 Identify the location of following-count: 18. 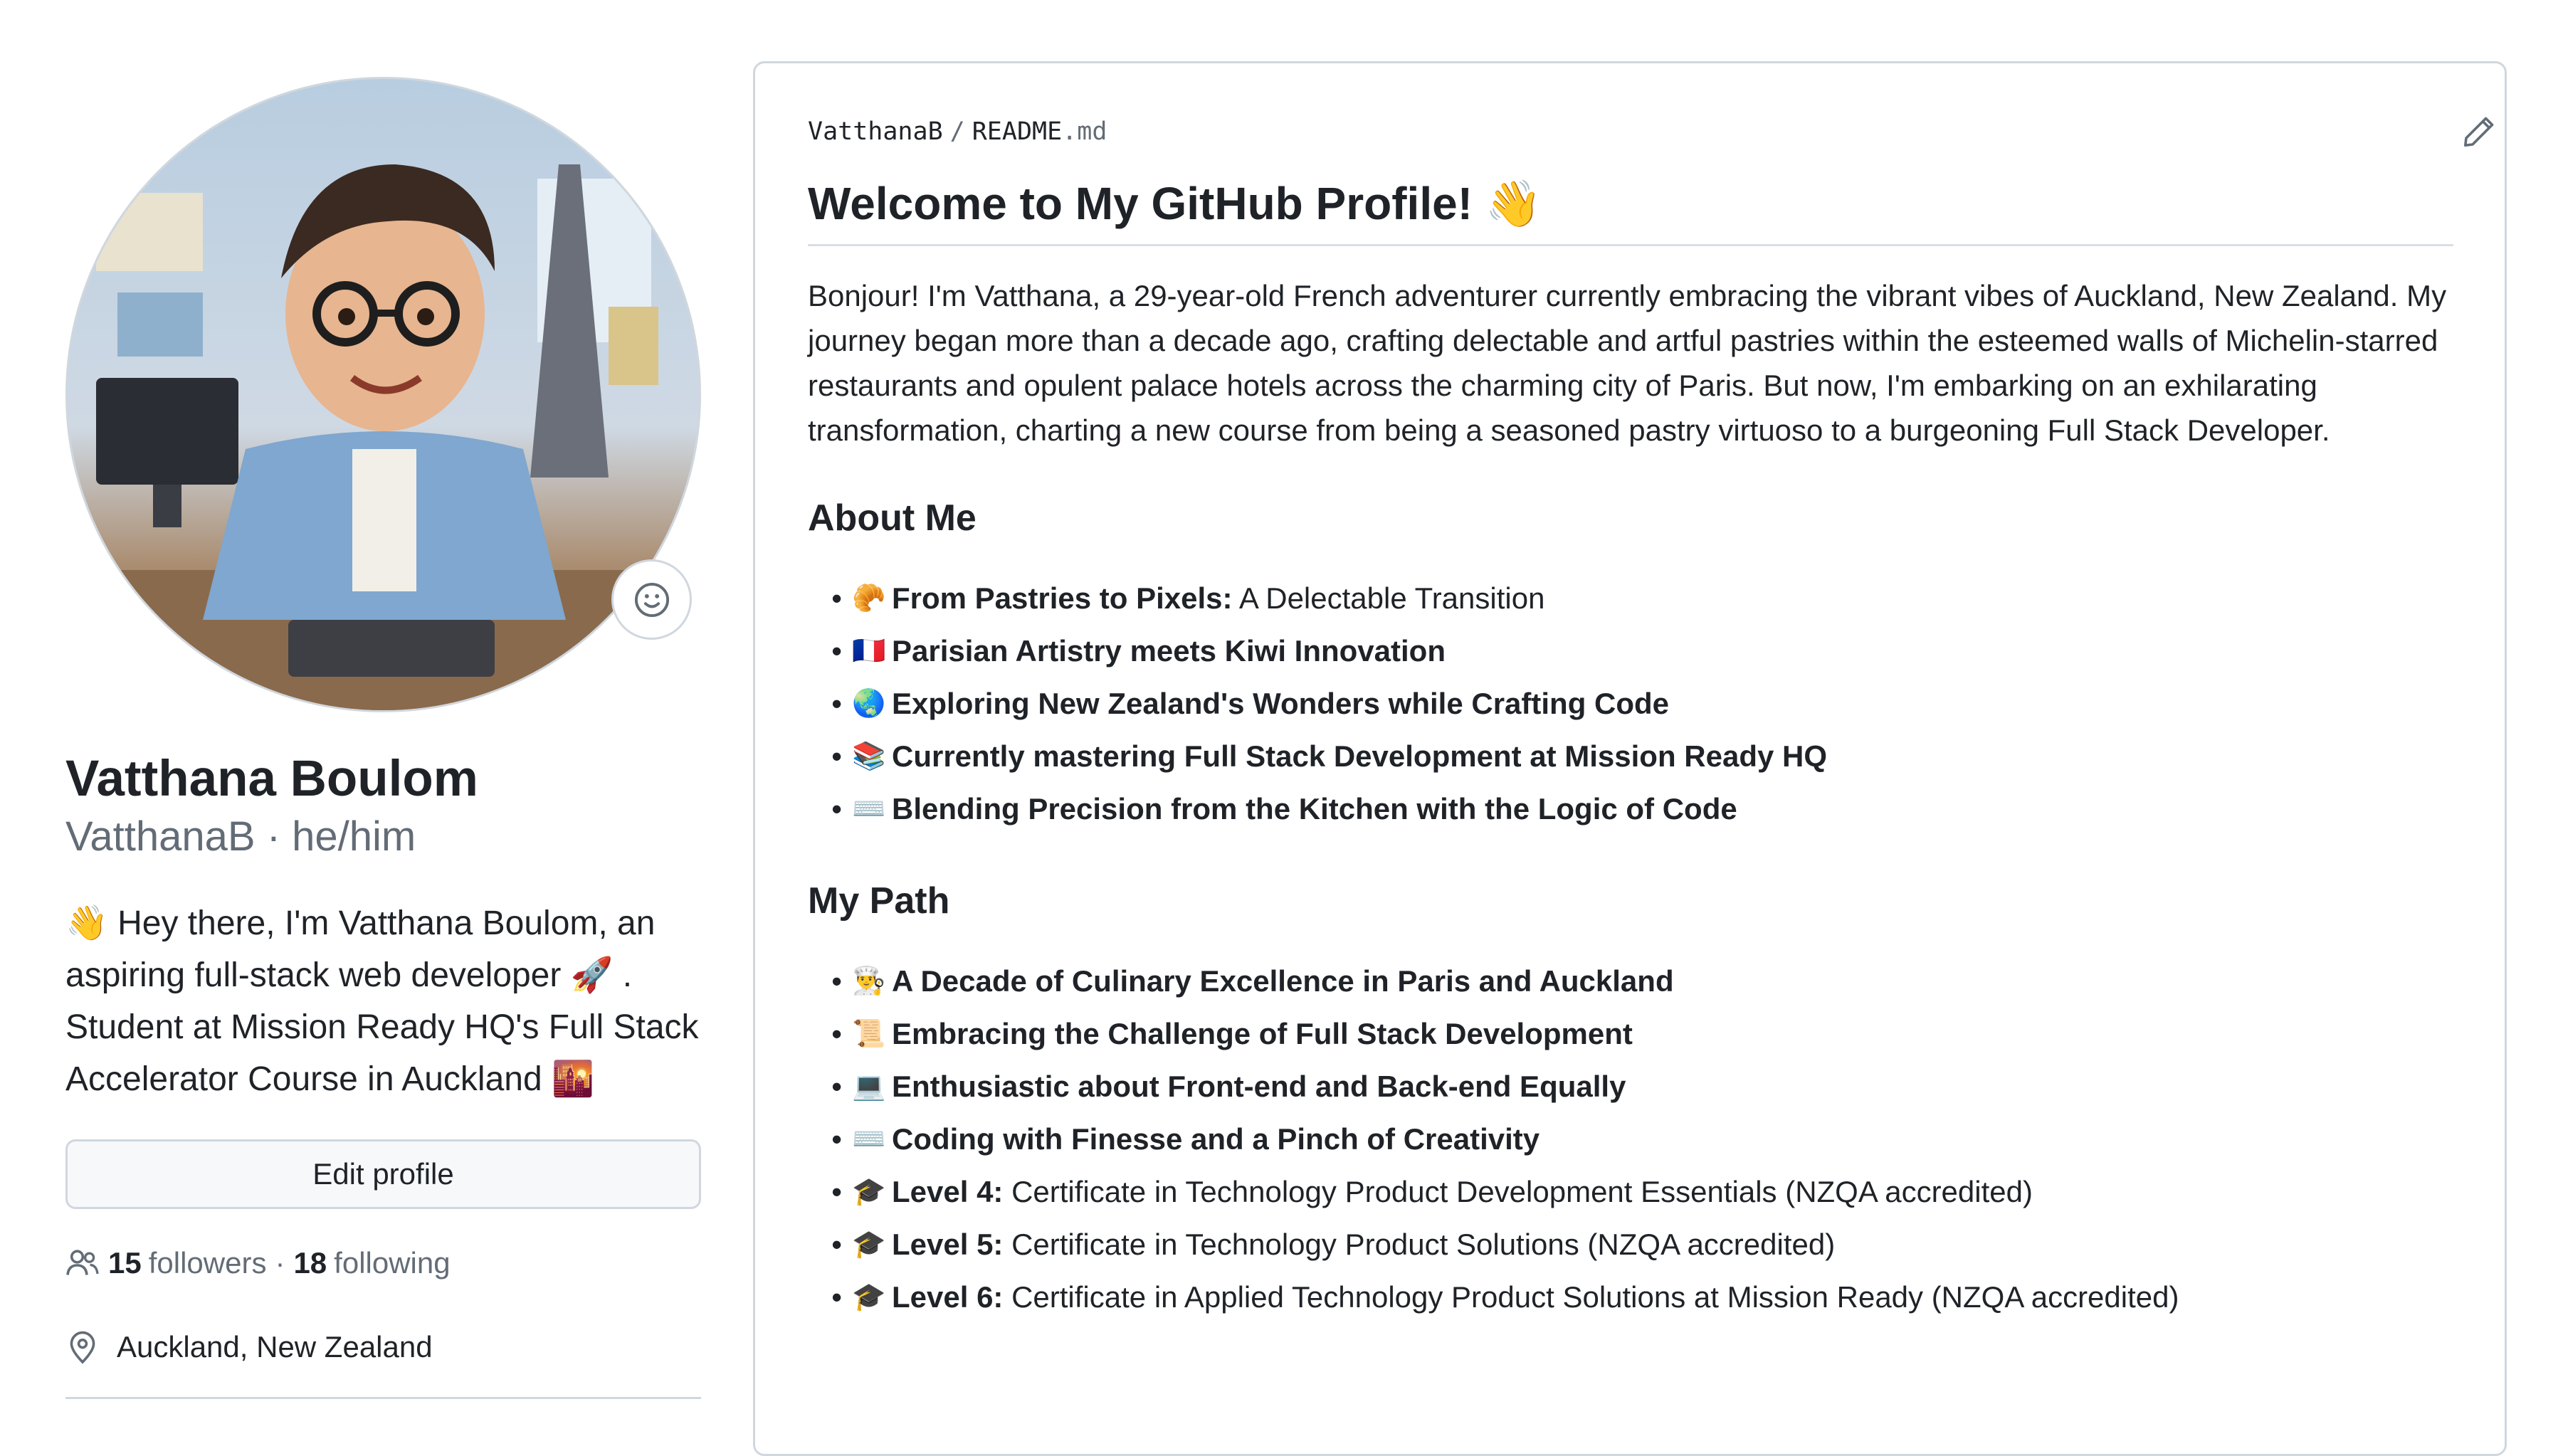
(310, 1263).